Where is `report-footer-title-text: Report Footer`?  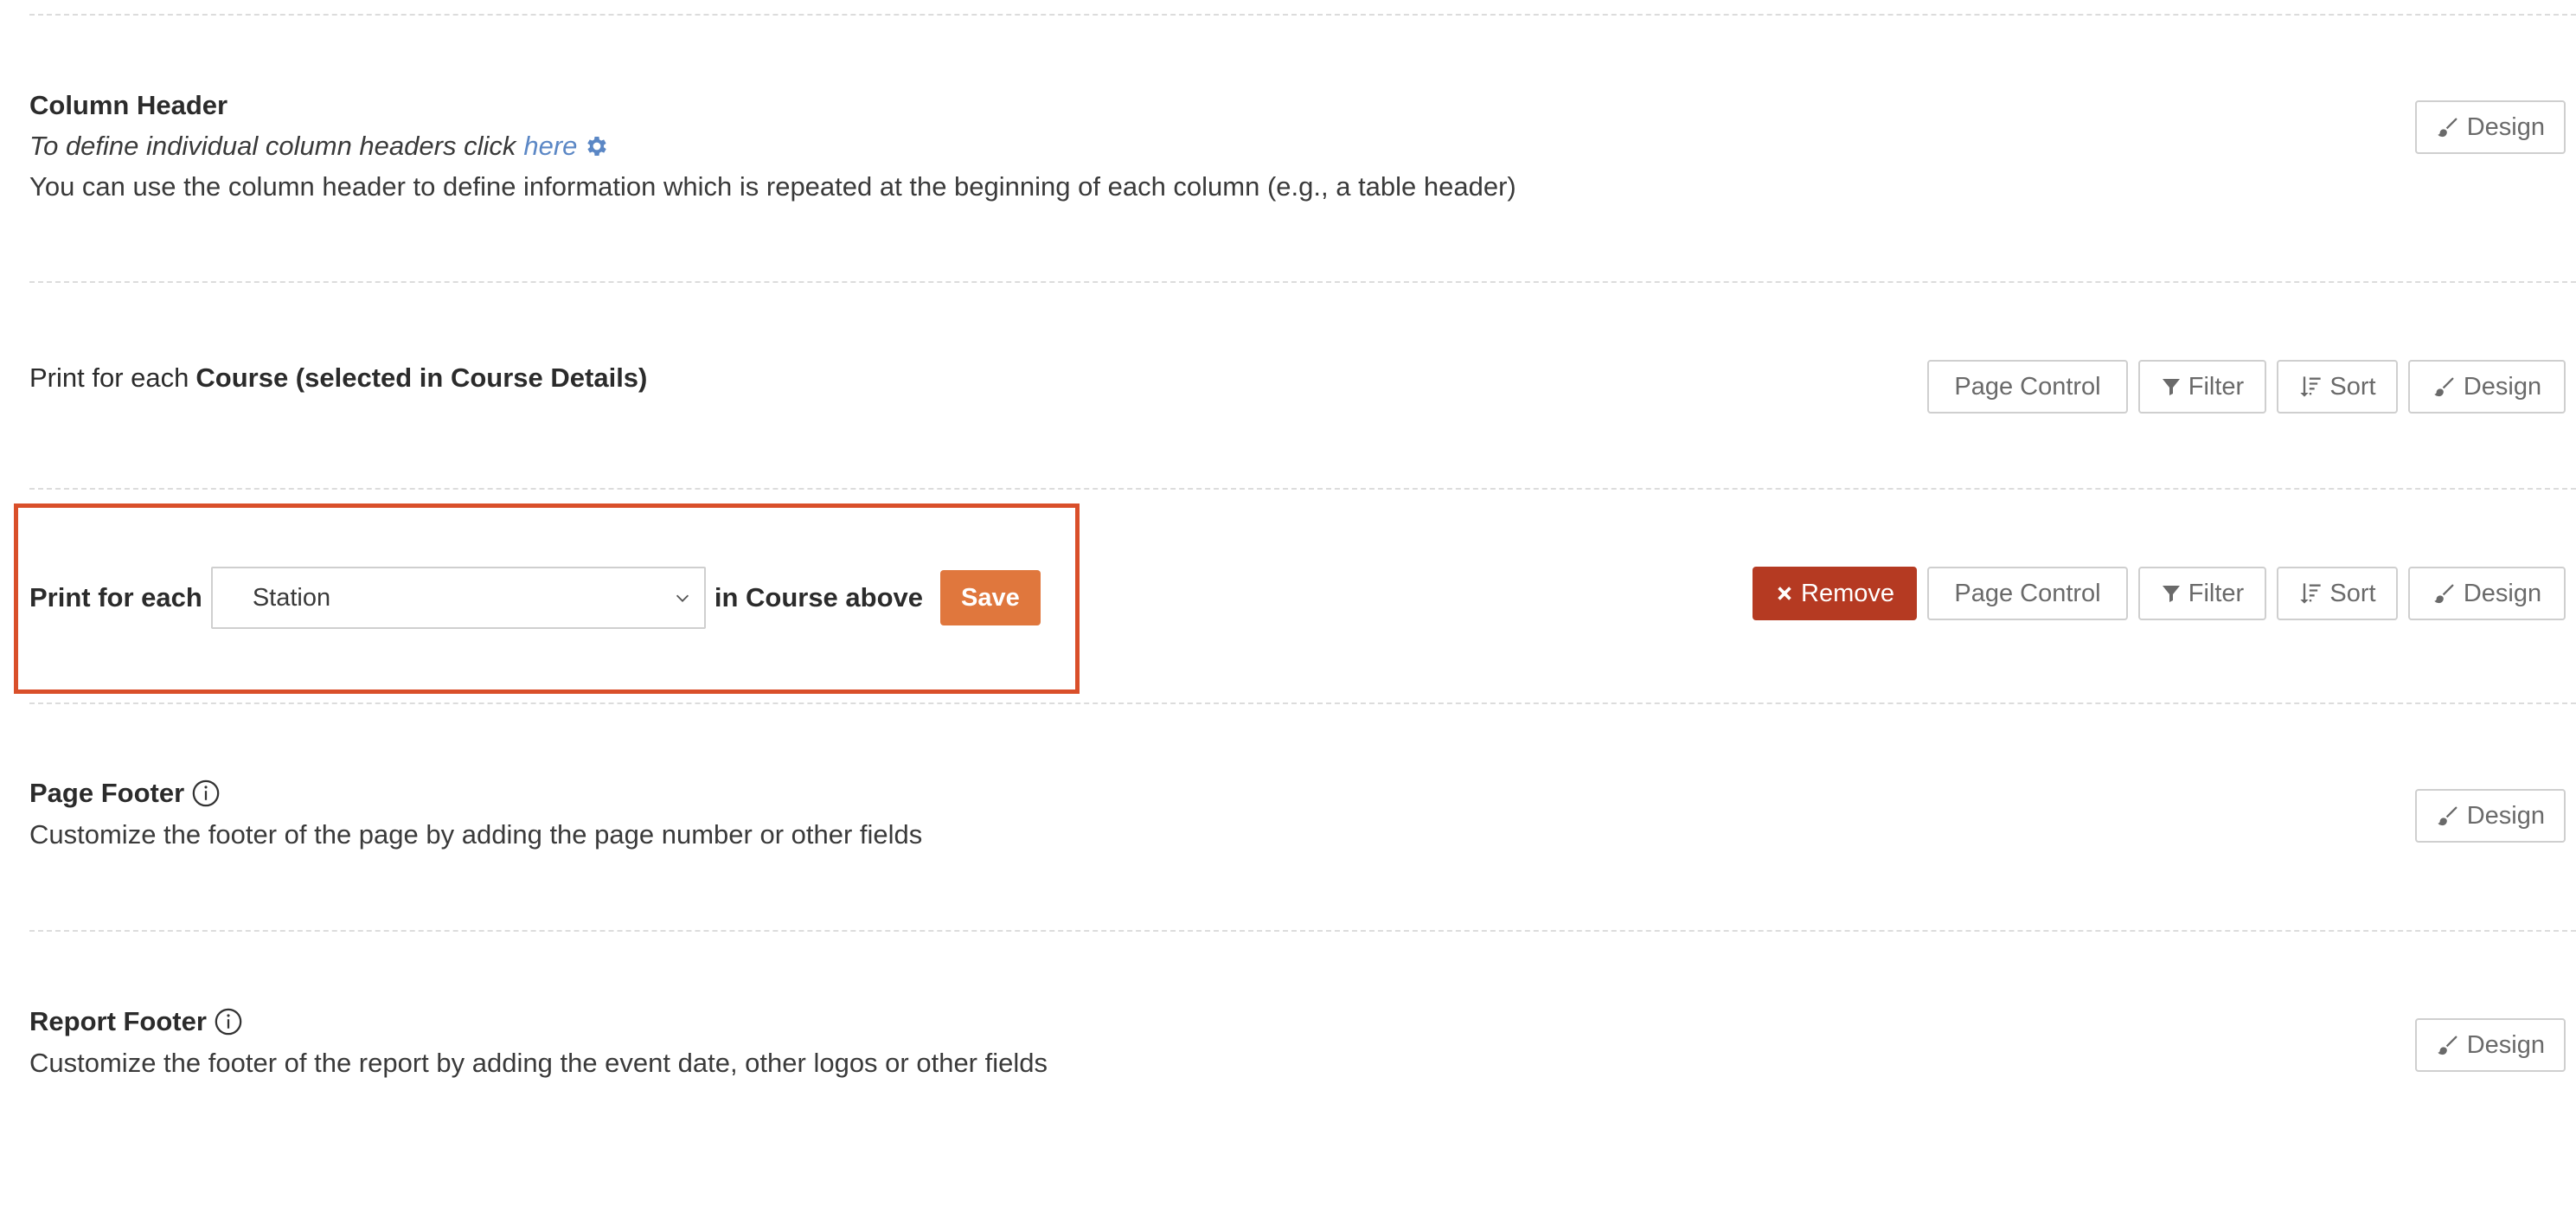
report-footer-title-text: Report Footer is located at coordinates (118, 1021).